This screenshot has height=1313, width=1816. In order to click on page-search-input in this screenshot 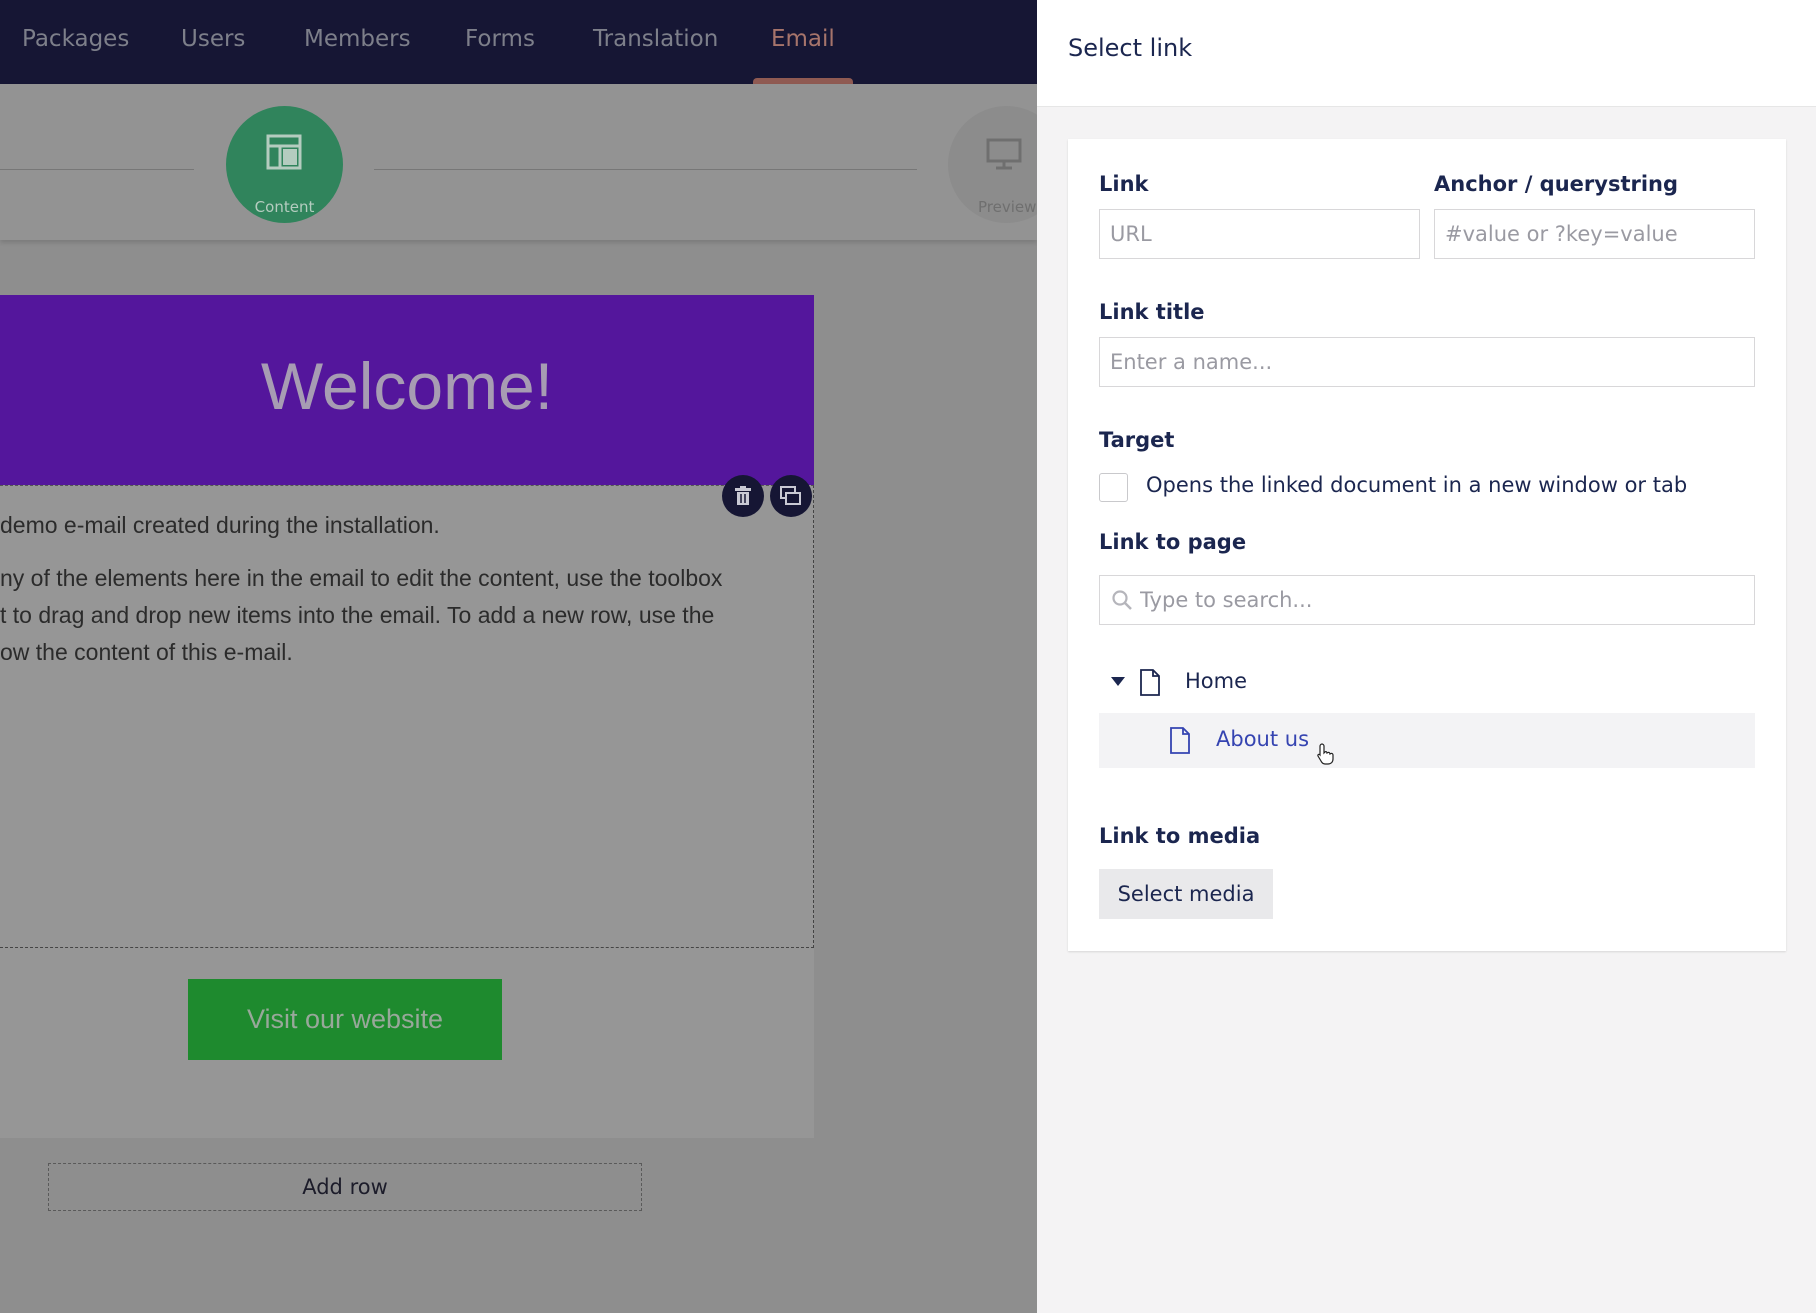, I will do `click(1427, 600)`.